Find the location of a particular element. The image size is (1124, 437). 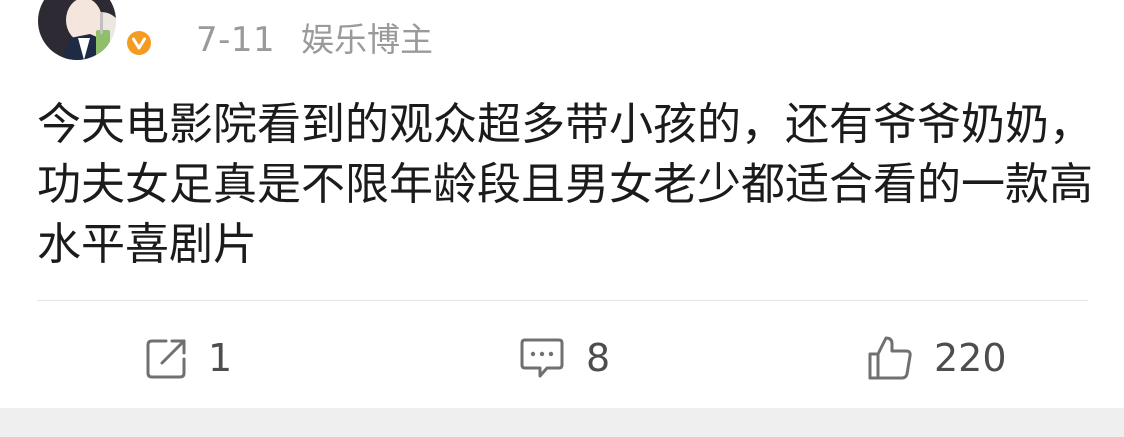

share-icon is located at coordinates (166, 359).